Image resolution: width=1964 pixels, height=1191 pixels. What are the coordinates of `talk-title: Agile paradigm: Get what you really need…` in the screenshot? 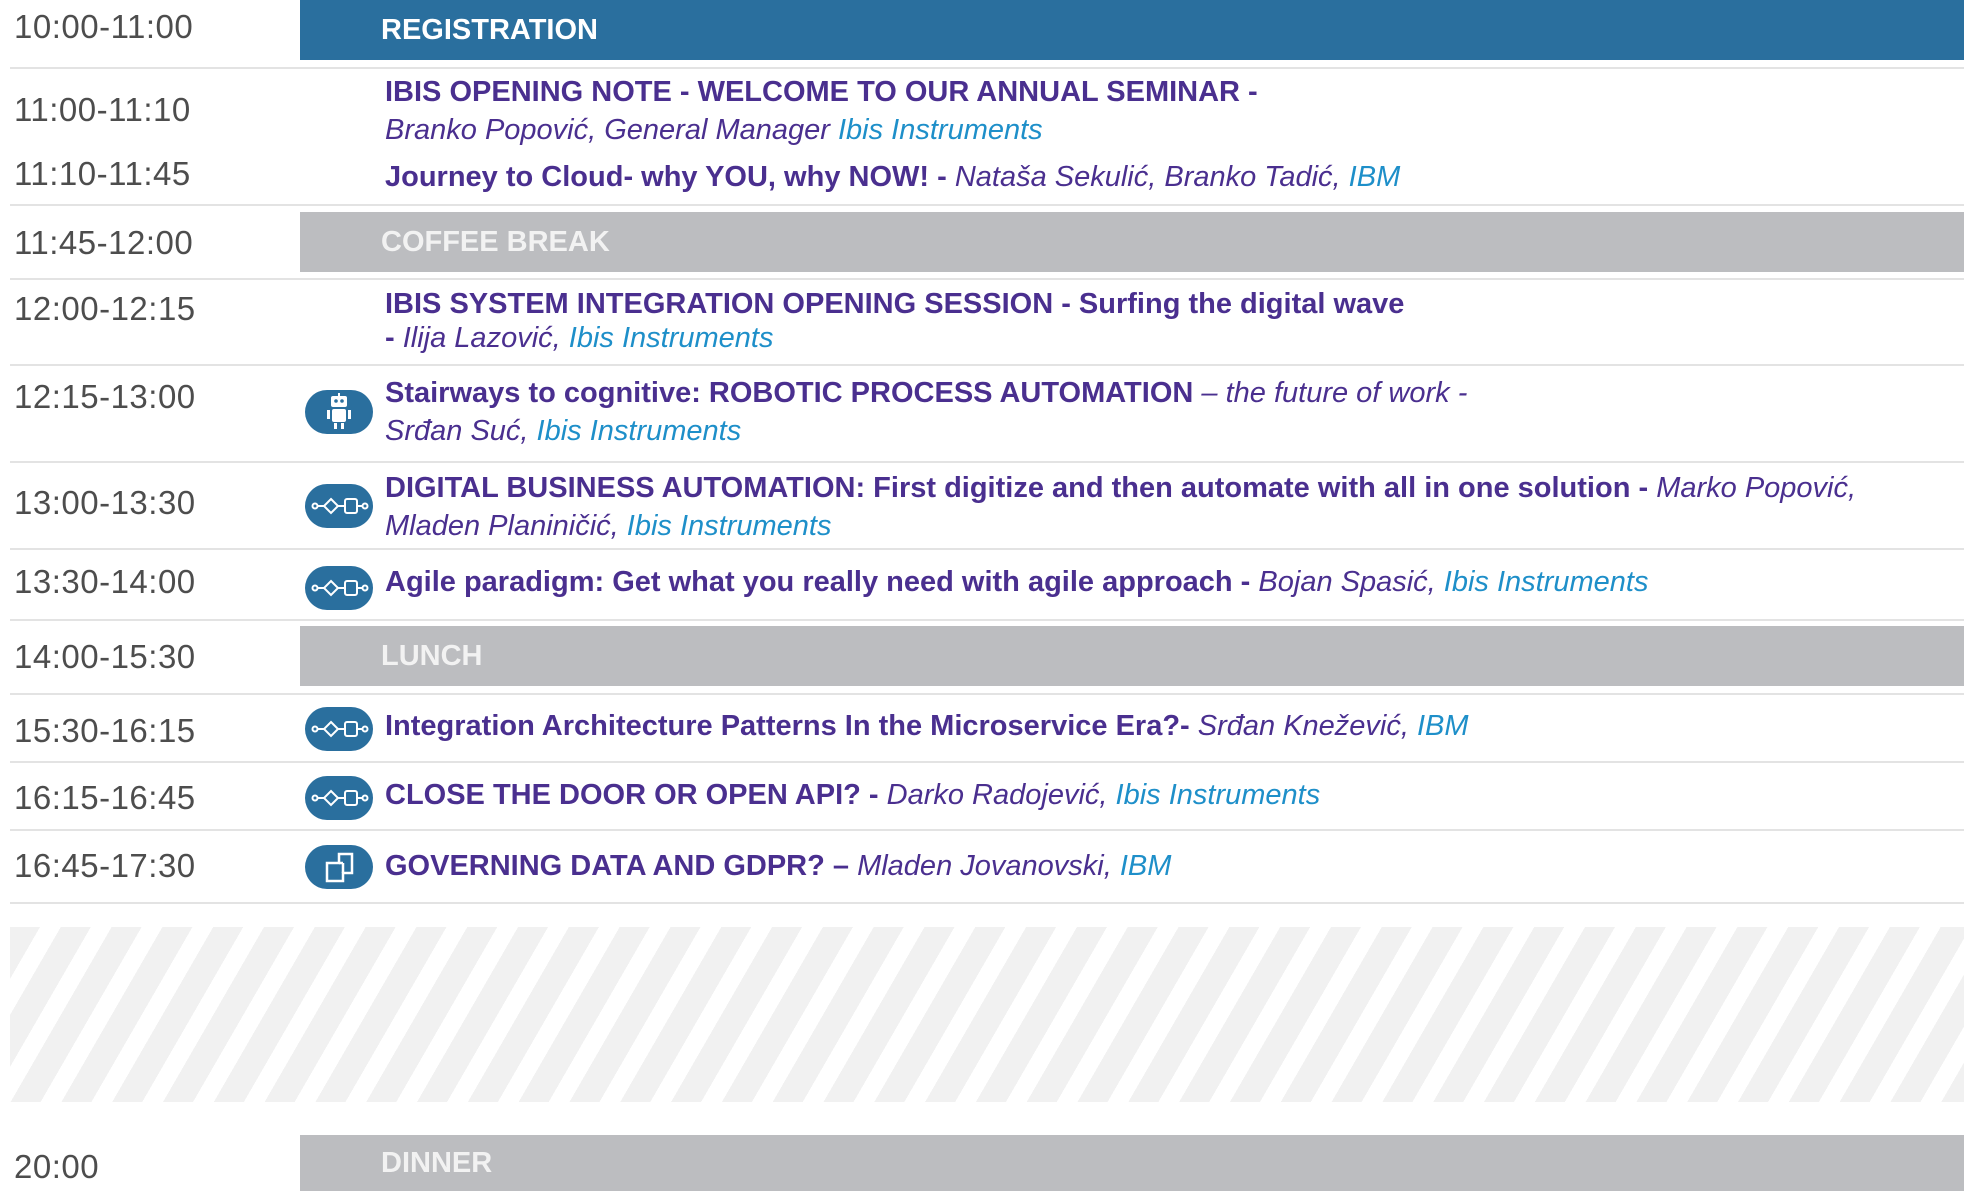 It's located at (818, 582).